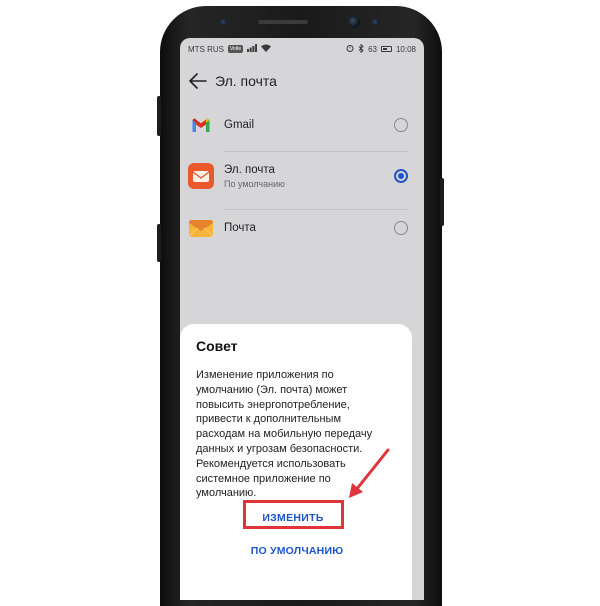 Image resolution: width=600 pixels, height=606 pixels. I want to click on gmail-icon, so click(201, 125).